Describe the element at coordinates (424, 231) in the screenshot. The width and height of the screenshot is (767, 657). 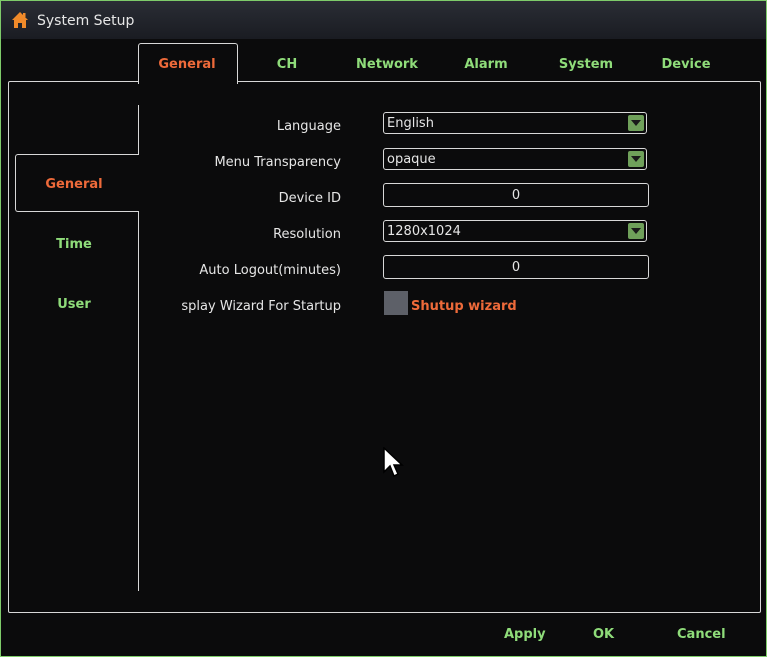
I see `resolution-value: 1280x1024` at that location.